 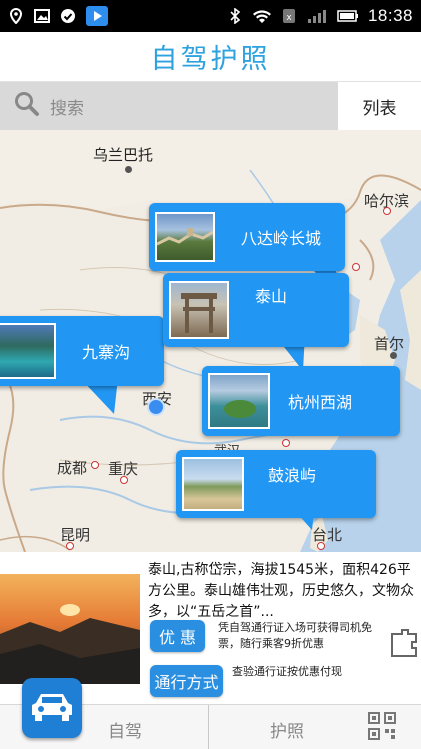 What do you see at coordinates (72, 468) in the screenshot?
I see `city-label: 成都` at bounding box center [72, 468].